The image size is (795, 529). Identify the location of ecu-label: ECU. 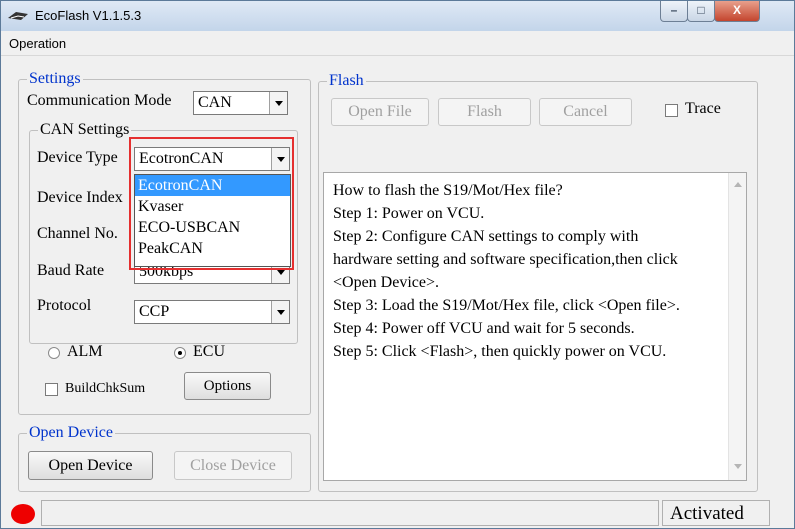
(209, 351).